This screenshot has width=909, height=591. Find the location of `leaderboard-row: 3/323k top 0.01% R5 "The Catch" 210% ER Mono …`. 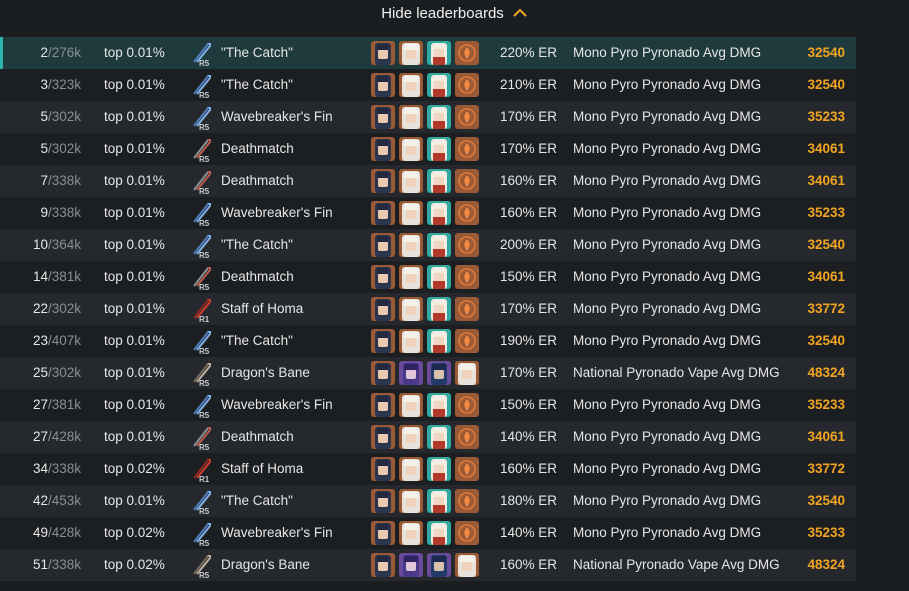

leaderboard-row: 3/323k top 0.01% R5 "The Catch" 210% ER Mono … is located at coordinates (428, 85).